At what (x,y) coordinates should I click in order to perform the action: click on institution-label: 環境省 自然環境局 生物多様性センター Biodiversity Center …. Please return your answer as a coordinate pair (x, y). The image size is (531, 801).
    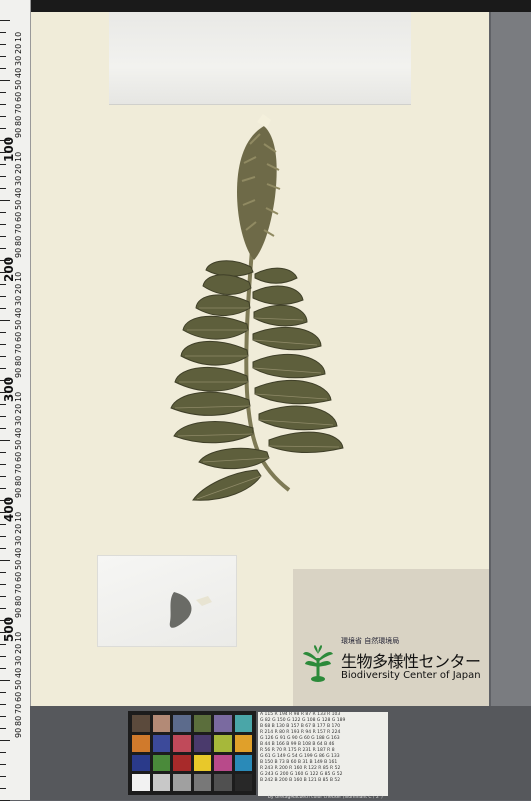
    Looking at the image, I should click on (391, 637).